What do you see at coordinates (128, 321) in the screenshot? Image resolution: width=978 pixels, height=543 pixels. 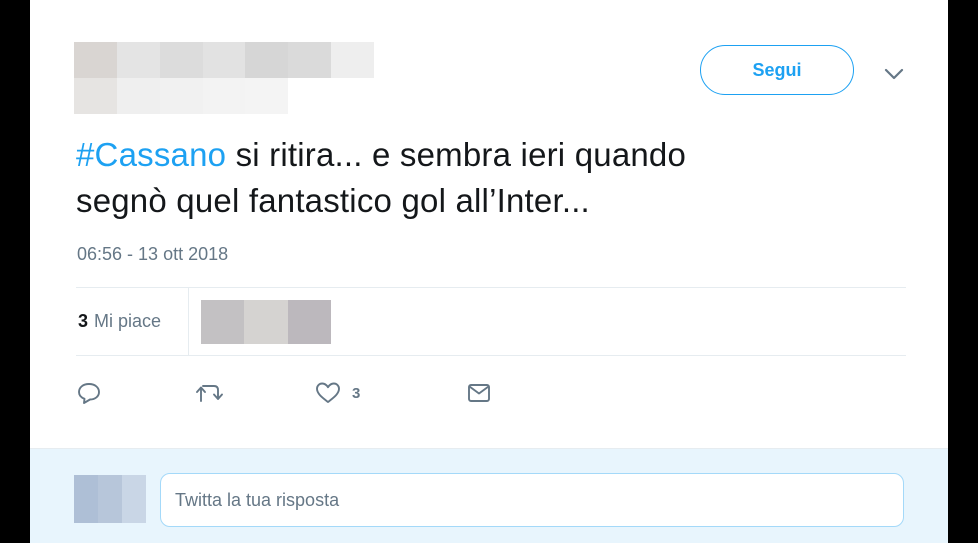 I see `likes-label: Mi piace` at bounding box center [128, 321].